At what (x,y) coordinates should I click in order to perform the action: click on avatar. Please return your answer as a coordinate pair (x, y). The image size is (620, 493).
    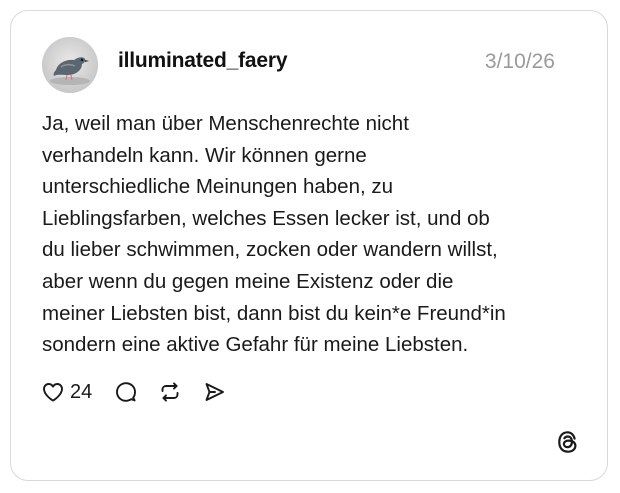
    Looking at the image, I should click on (70, 65).